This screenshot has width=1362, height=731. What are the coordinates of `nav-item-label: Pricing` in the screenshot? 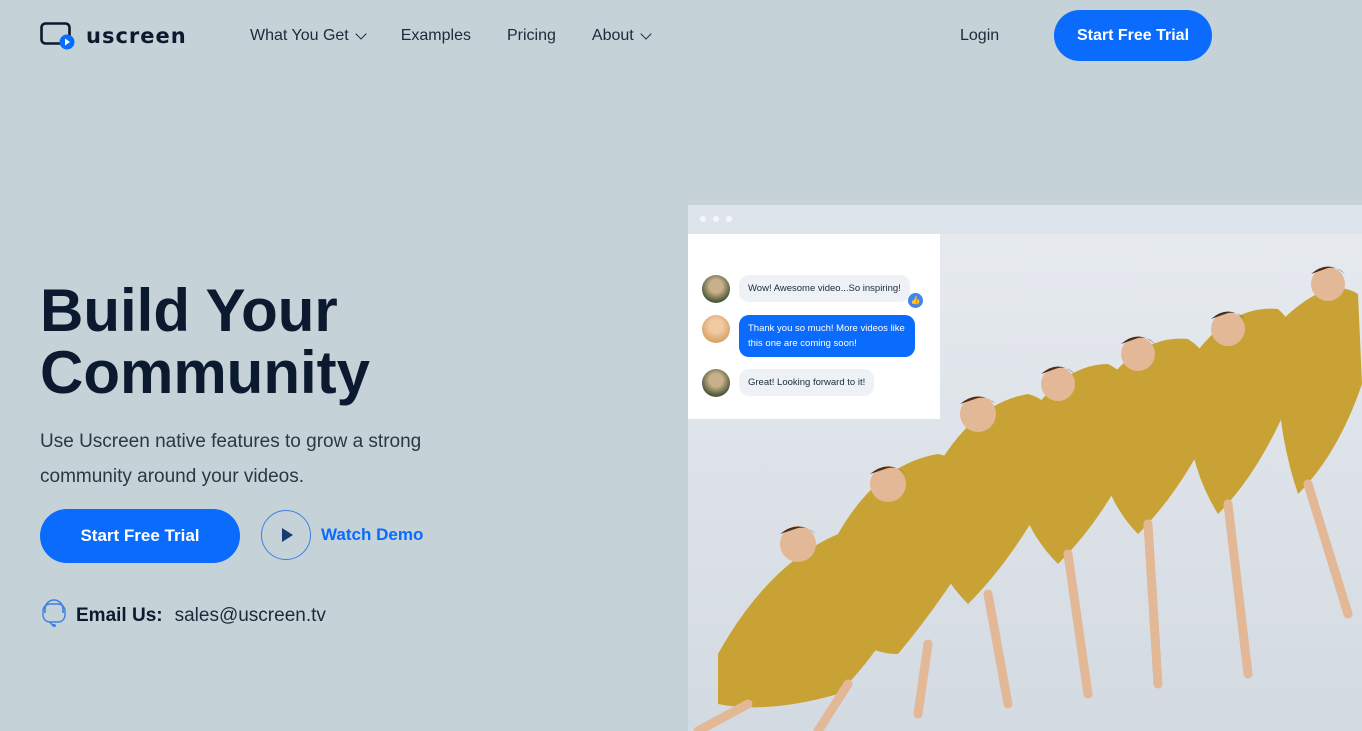 It's located at (531, 35).